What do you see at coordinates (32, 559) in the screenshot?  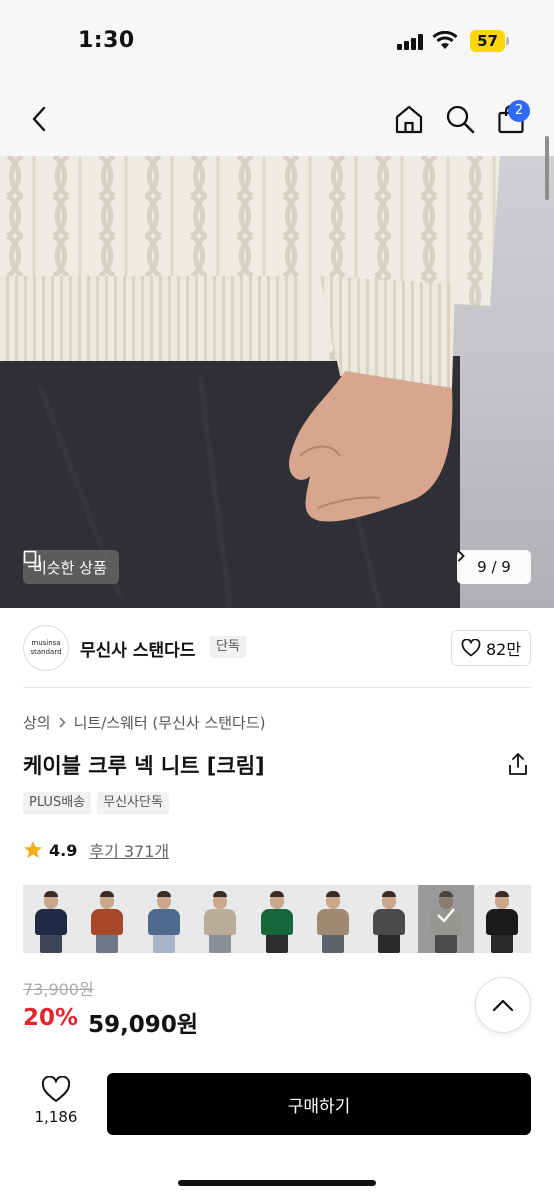 I see `copy-icon` at bounding box center [32, 559].